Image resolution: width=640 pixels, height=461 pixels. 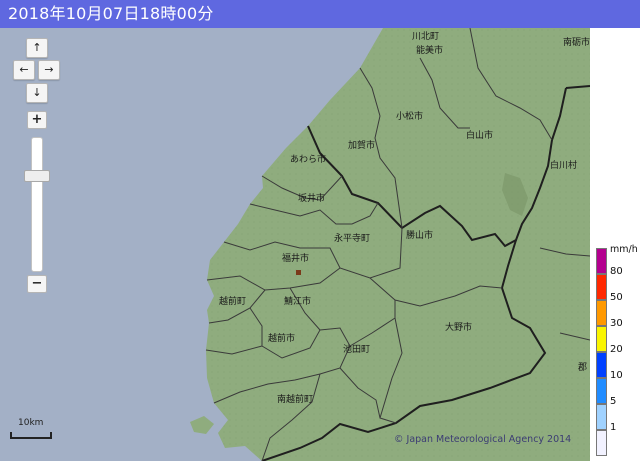 I want to click on place-label: 小松市, so click(x=410, y=117).